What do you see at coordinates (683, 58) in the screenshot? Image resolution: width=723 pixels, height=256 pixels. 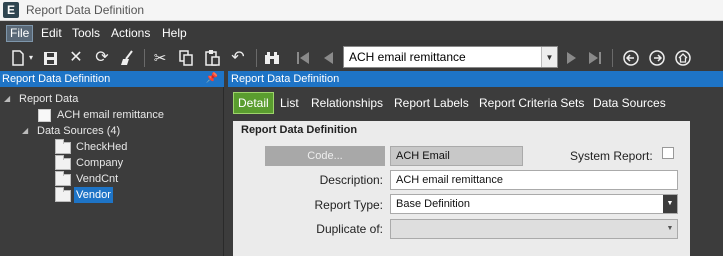 I see `home-icon` at bounding box center [683, 58].